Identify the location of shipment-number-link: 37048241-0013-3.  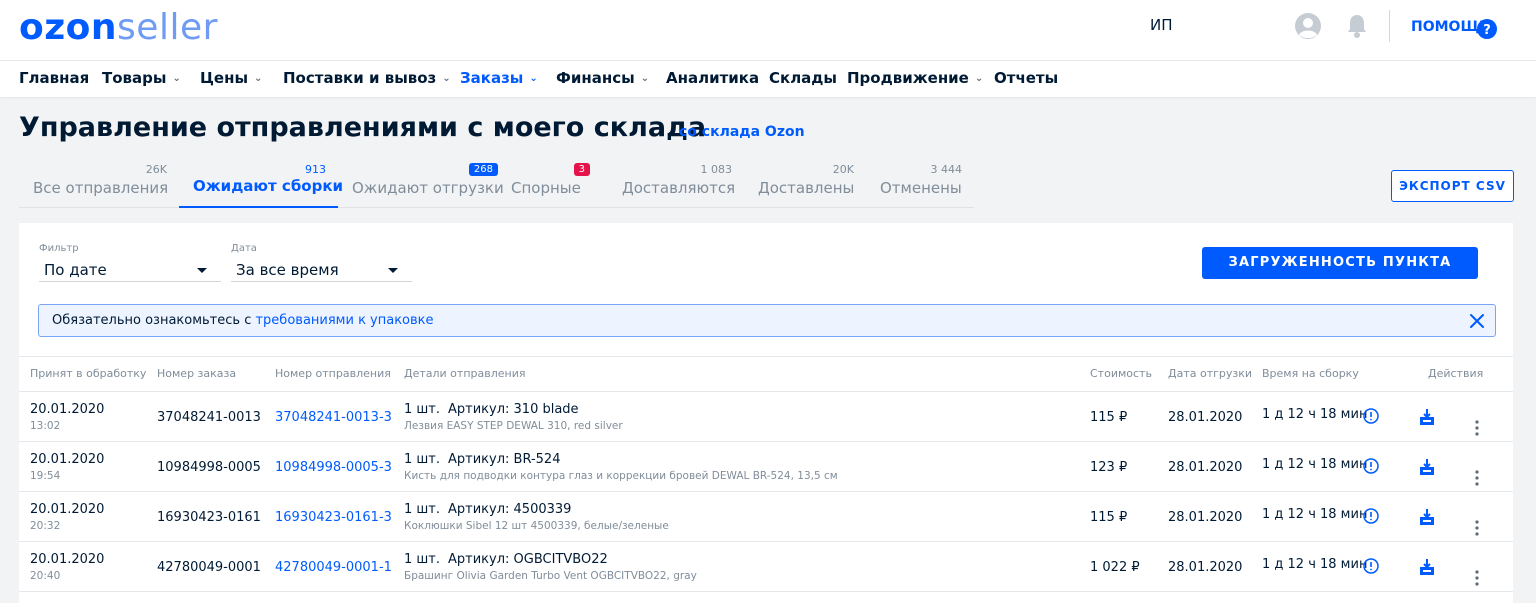
(333, 417).